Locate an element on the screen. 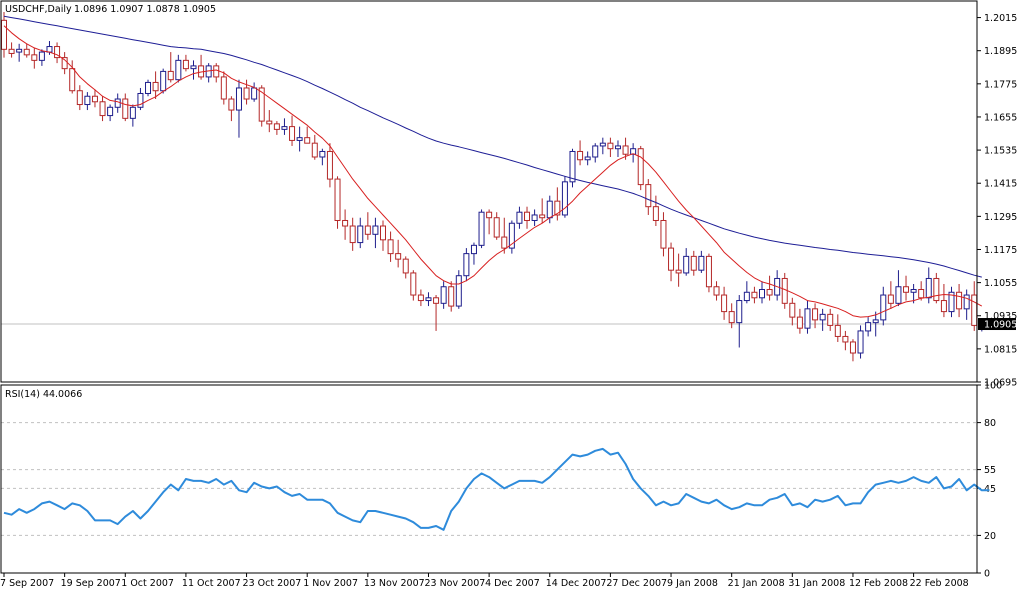 This screenshot has height=591, width=1017. time-tick-label: 13 Nov 2007 is located at coordinates (394, 583).